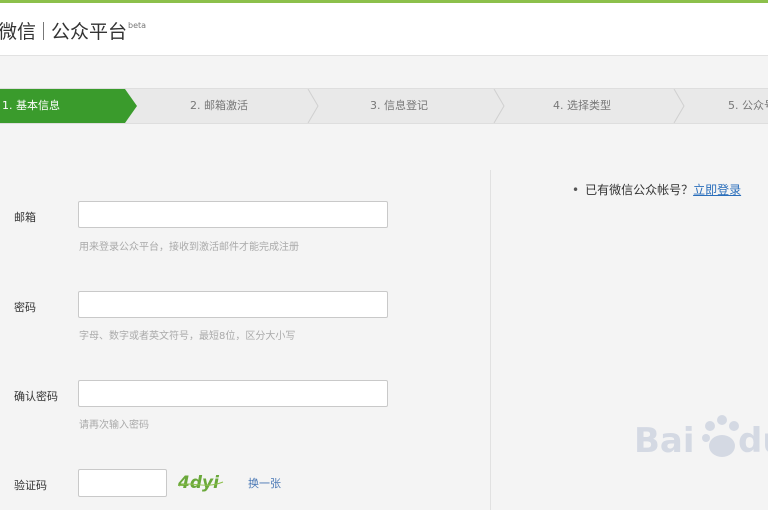 The height and width of the screenshot is (510, 768). I want to click on step-2-label: 2. 邮箱激活, so click(219, 105).